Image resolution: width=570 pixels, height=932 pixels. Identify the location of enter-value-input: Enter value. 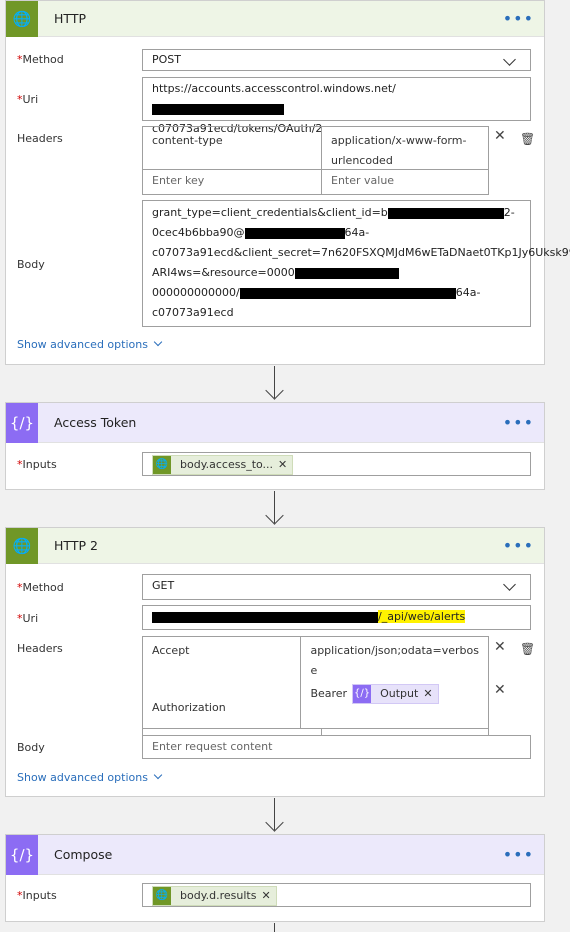
(405, 182).